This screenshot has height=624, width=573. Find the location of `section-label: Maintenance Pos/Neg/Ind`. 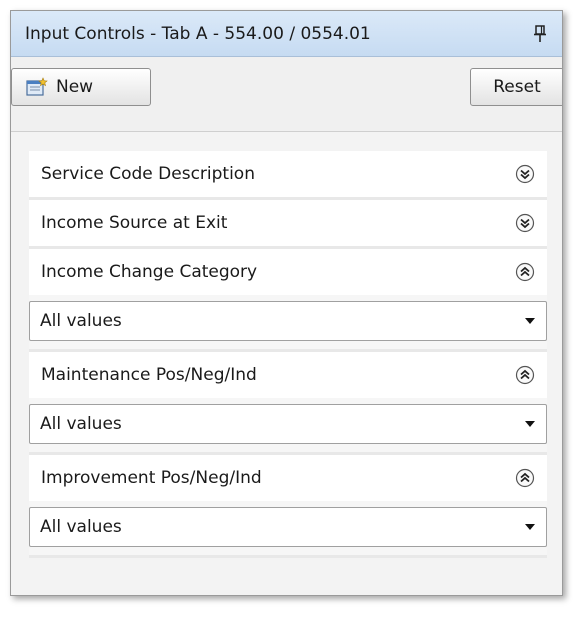

section-label: Maintenance Pos/Neg/Ind is located at coordinates (149, 375).